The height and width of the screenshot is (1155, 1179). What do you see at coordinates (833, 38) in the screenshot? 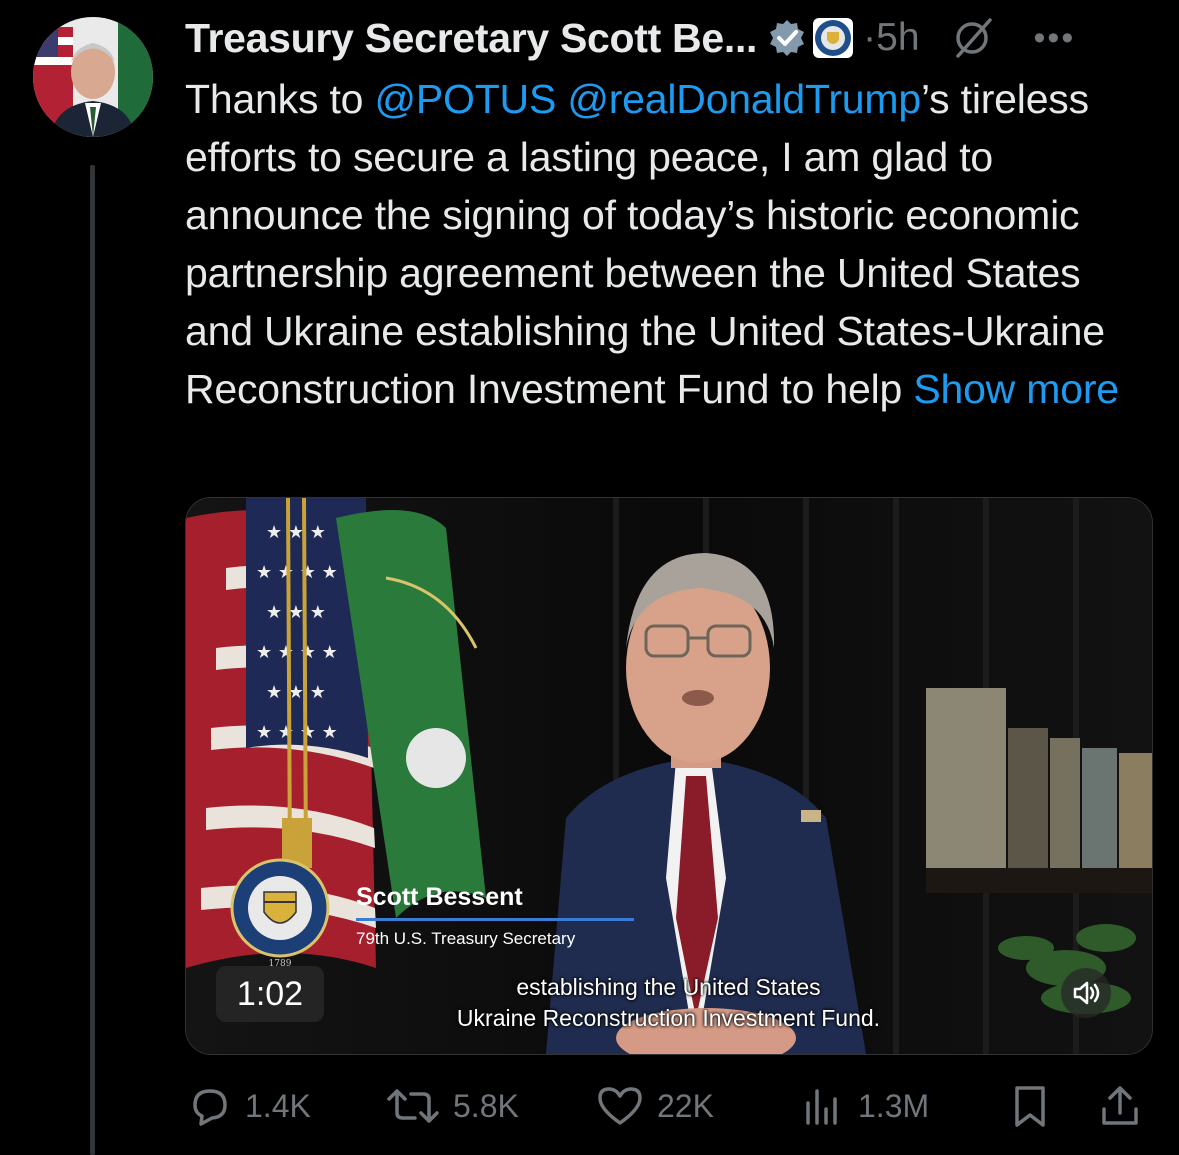
I see `treasury-seal-icon` at bounding box center [833, 38].